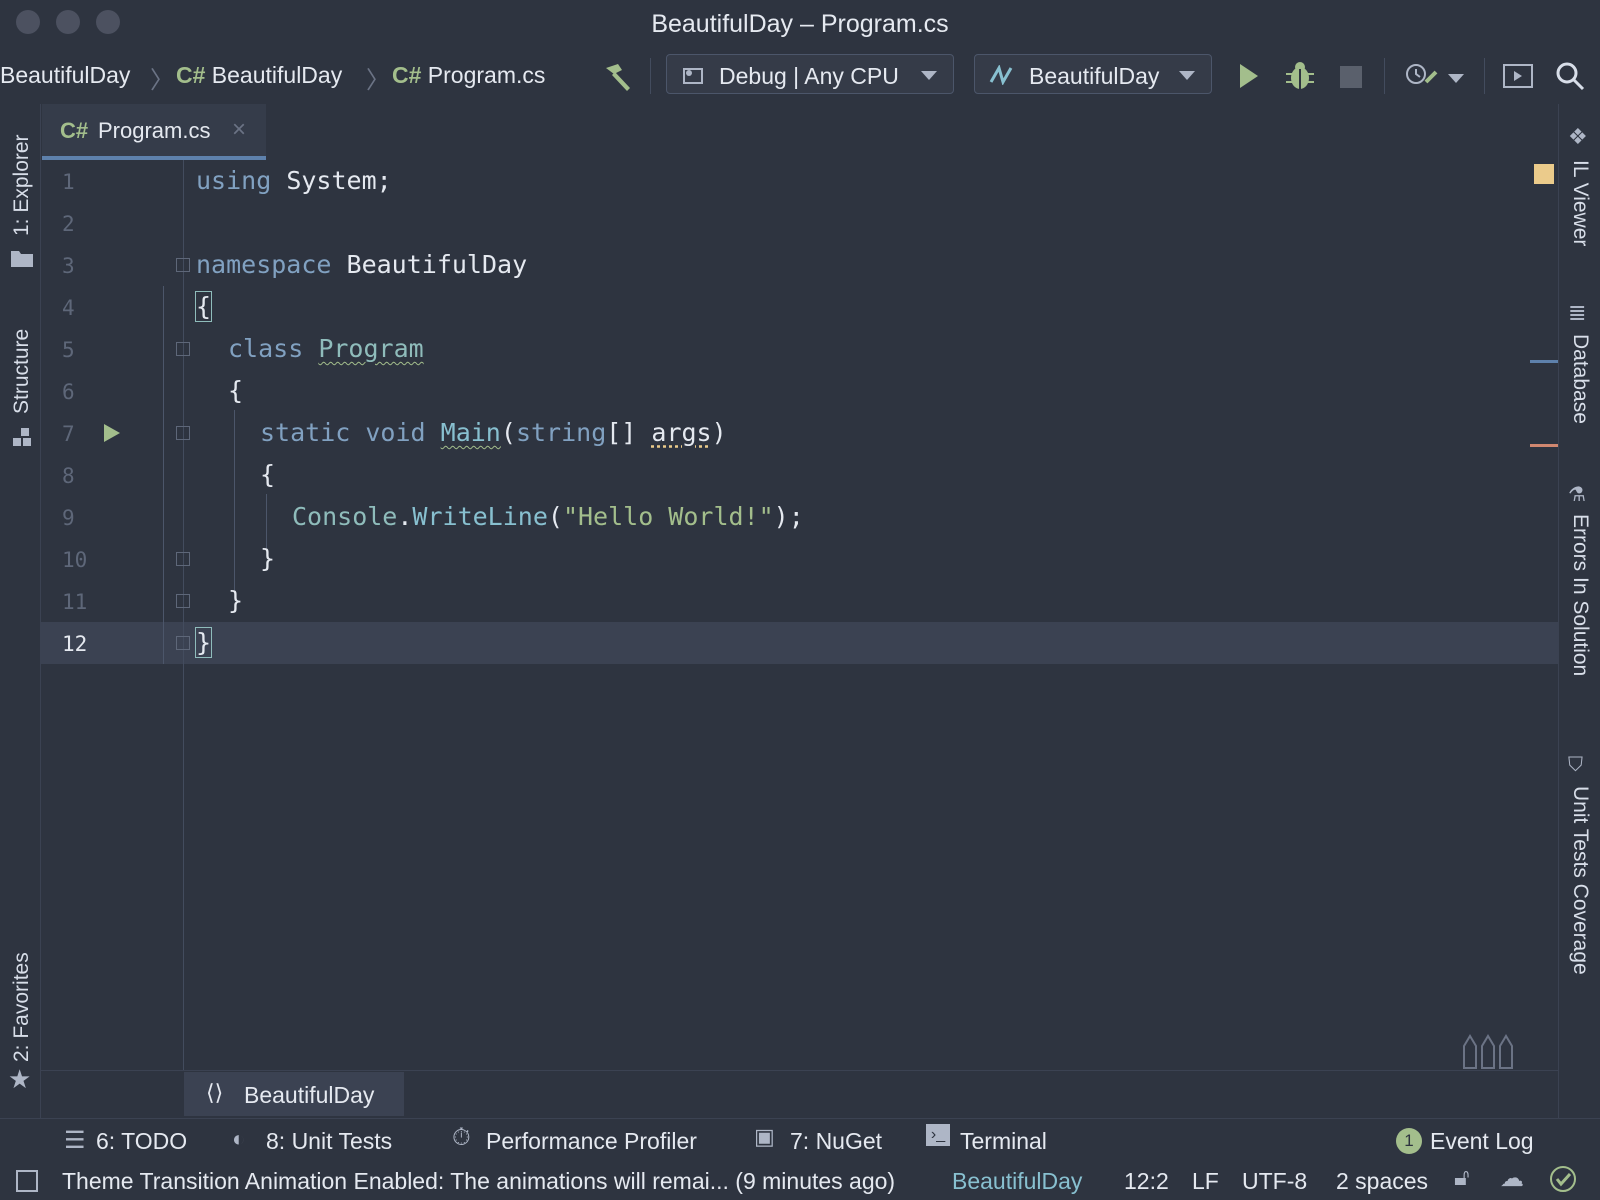  I want to click on configuration-label: Debug | Any CPU, so click(809, 76).